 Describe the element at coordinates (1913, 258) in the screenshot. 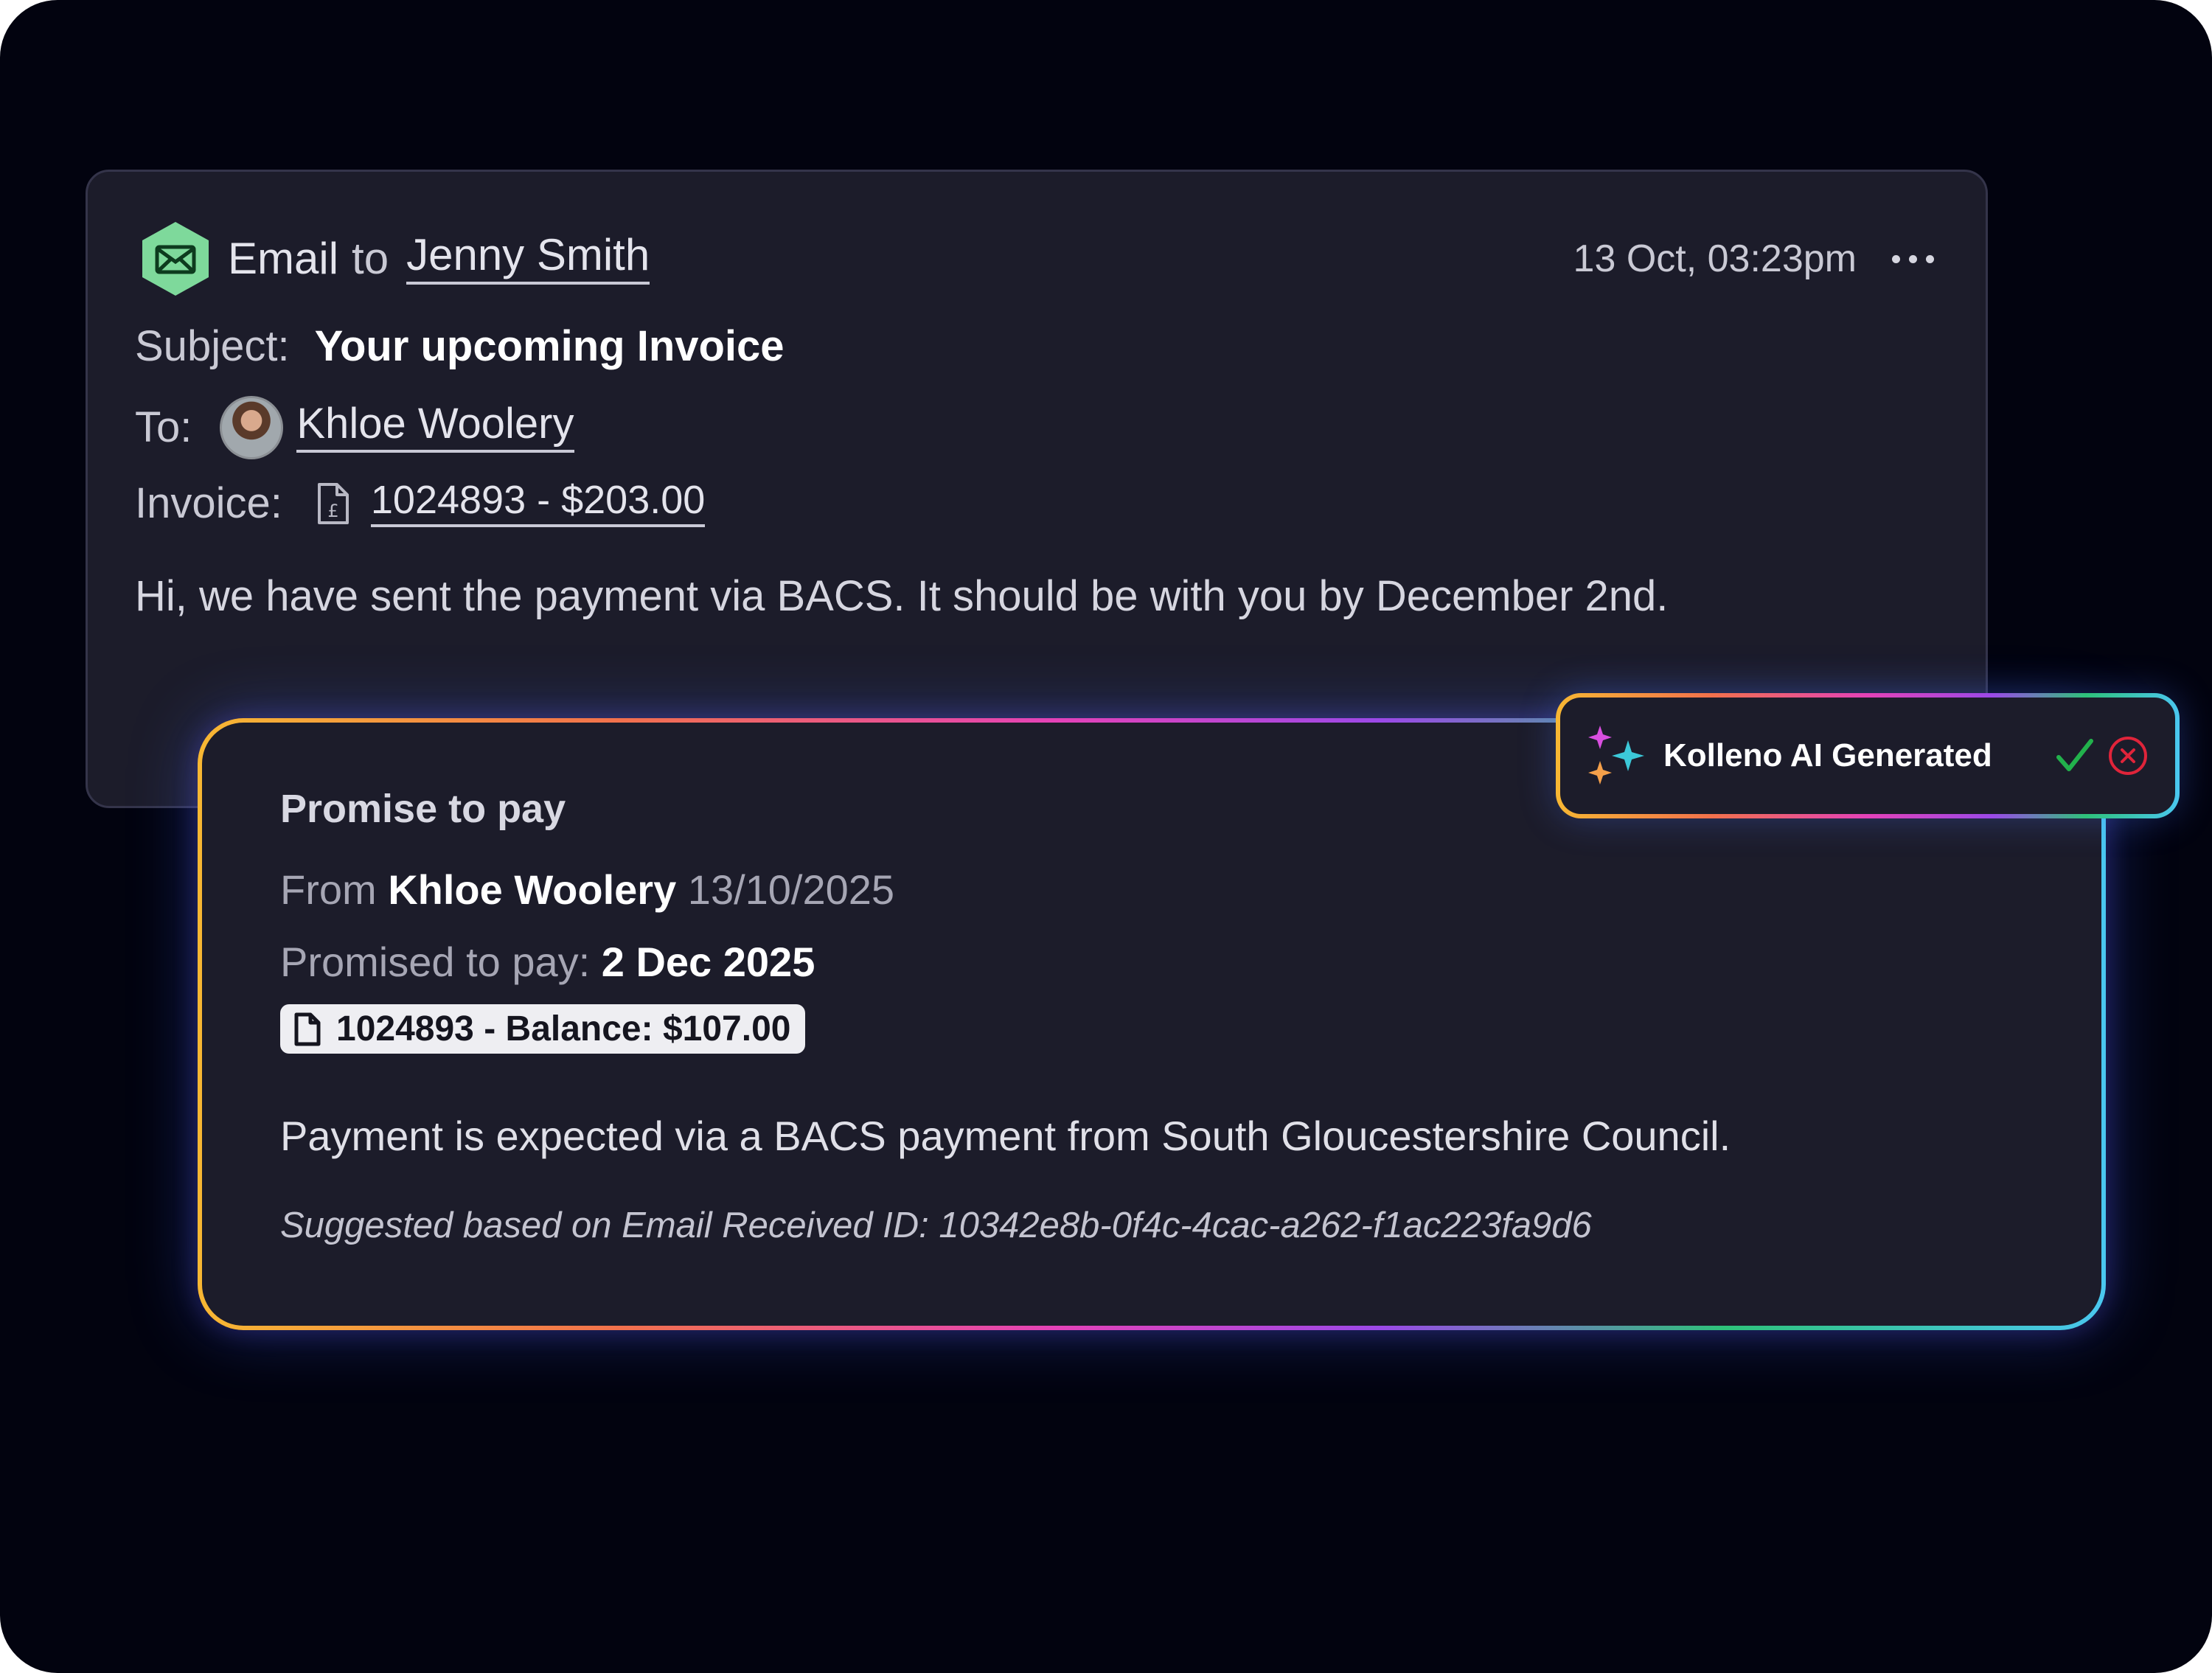

I see `more-horizontal-icon` at that location.